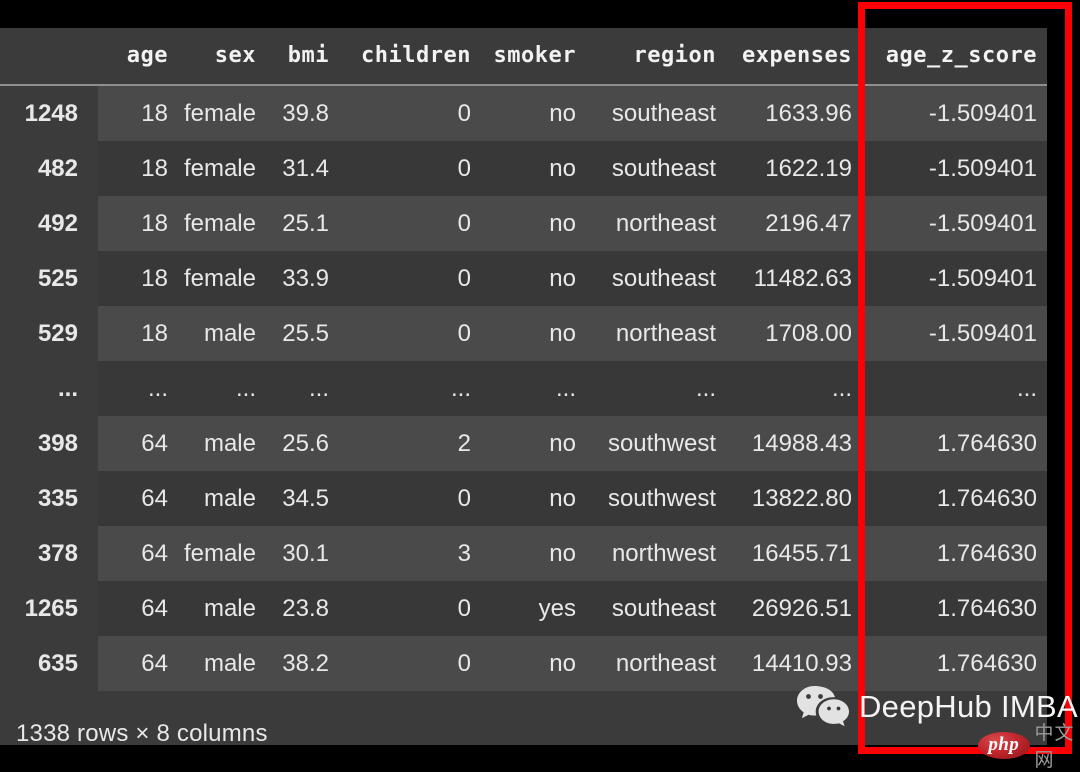  What do you see at coordinates (292, 443) in the screenshot?
I see `cell-bmi: 25.6` at bounding box center [292, 443].